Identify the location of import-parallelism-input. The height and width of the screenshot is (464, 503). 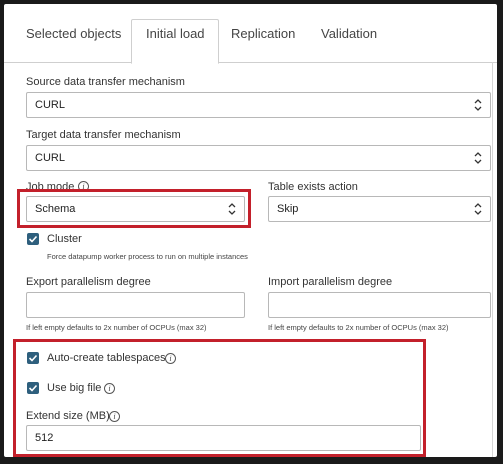
(379, 305).